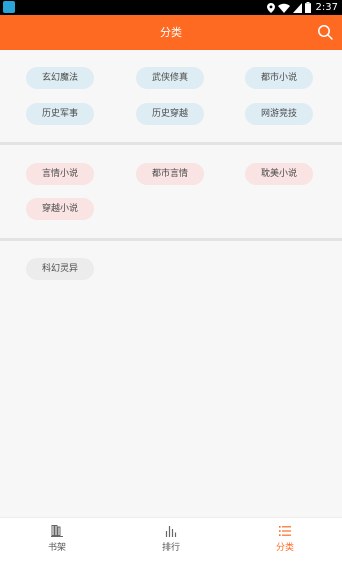 The image size is (342, 563). I want to click on nav-item-ranking: 排行, so click(171, 540).